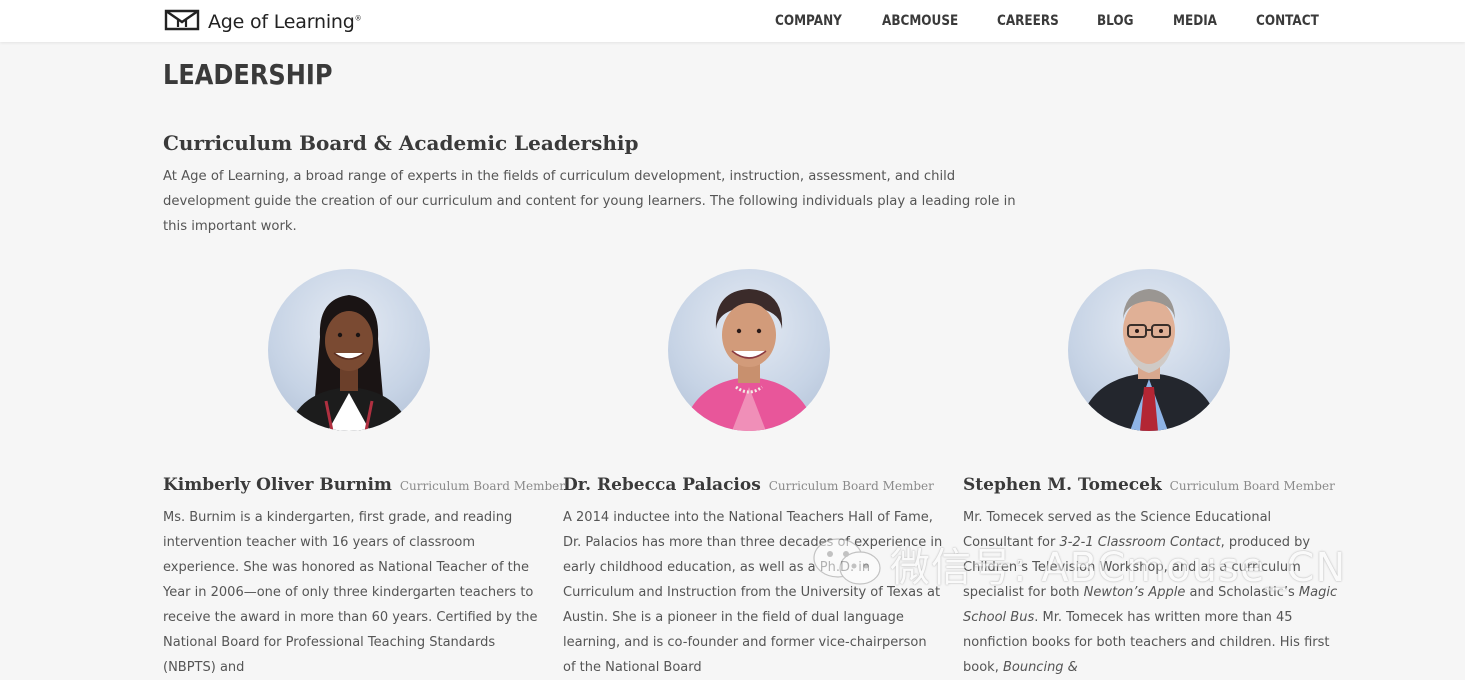 The image size is (1465, 680). I want to click on nav-company: COMPANY, so click(808, 21).